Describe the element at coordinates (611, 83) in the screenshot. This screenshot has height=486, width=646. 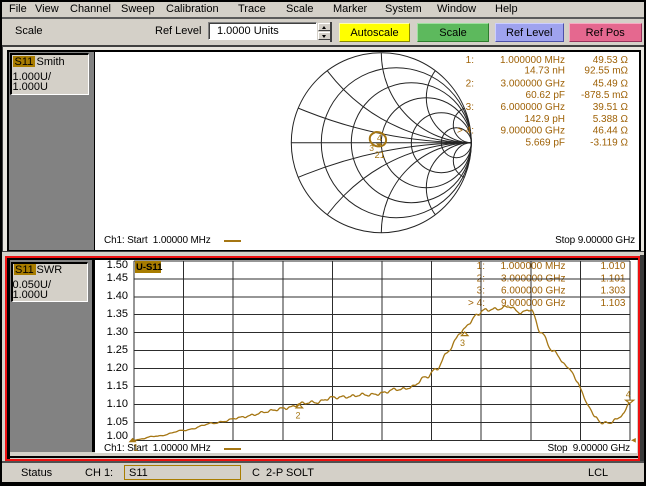
I see `svg-text: 45.49 Ω` at that location.